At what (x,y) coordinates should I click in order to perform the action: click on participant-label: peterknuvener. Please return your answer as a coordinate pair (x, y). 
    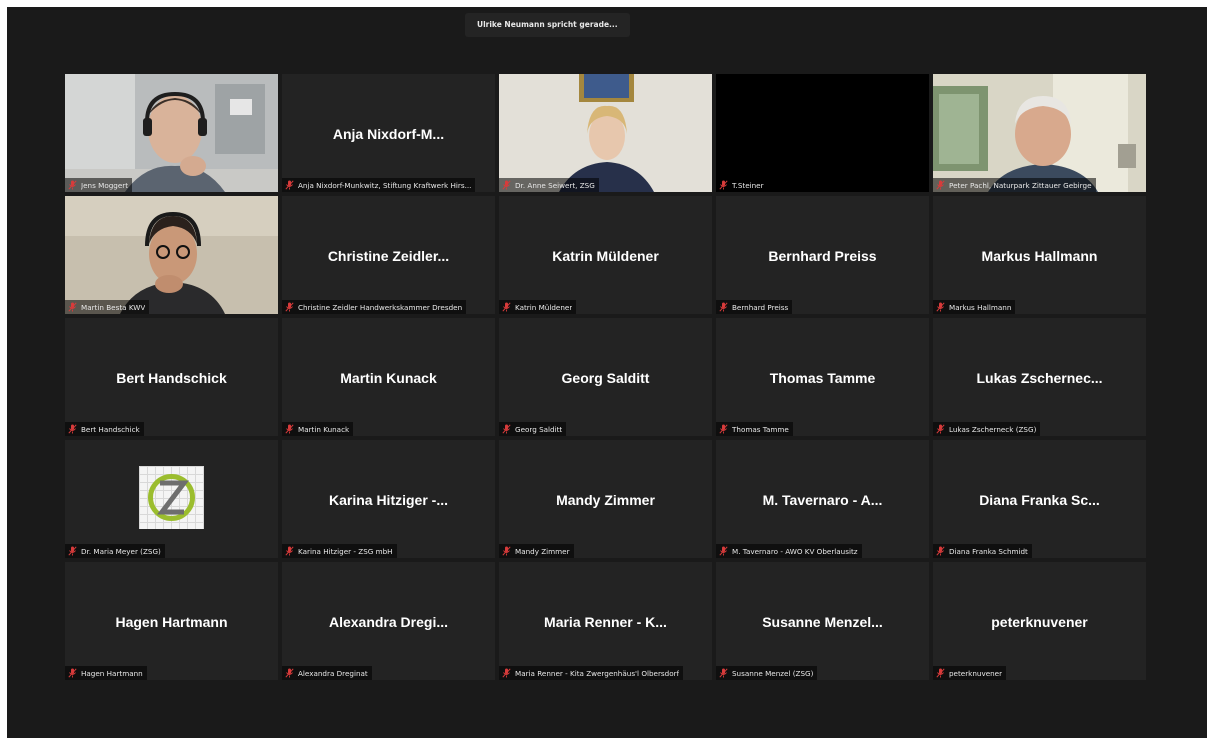
    Looking at the image, I should click on (970, 673).